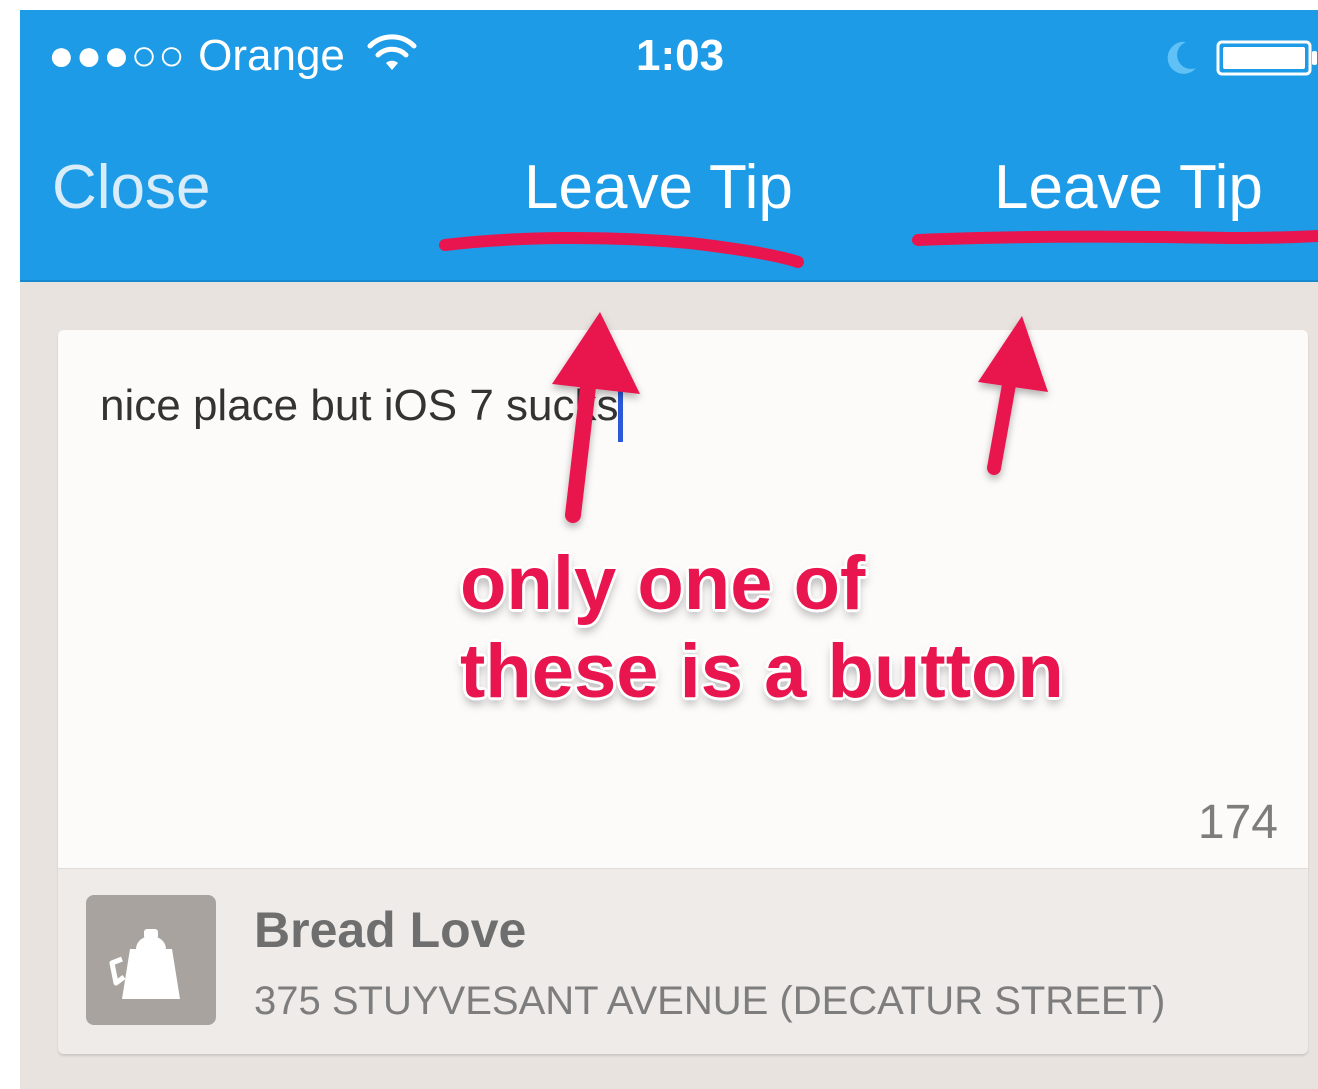  Describe the element at coordinates (658, 187) in the screenshot. I see `page-title: Leave Tip` at that location.